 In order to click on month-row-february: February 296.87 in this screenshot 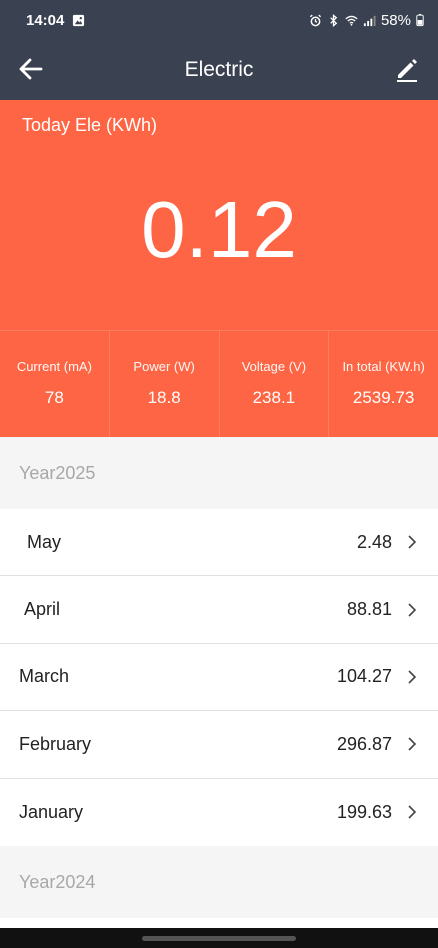, I will do `click(219, 745)`.